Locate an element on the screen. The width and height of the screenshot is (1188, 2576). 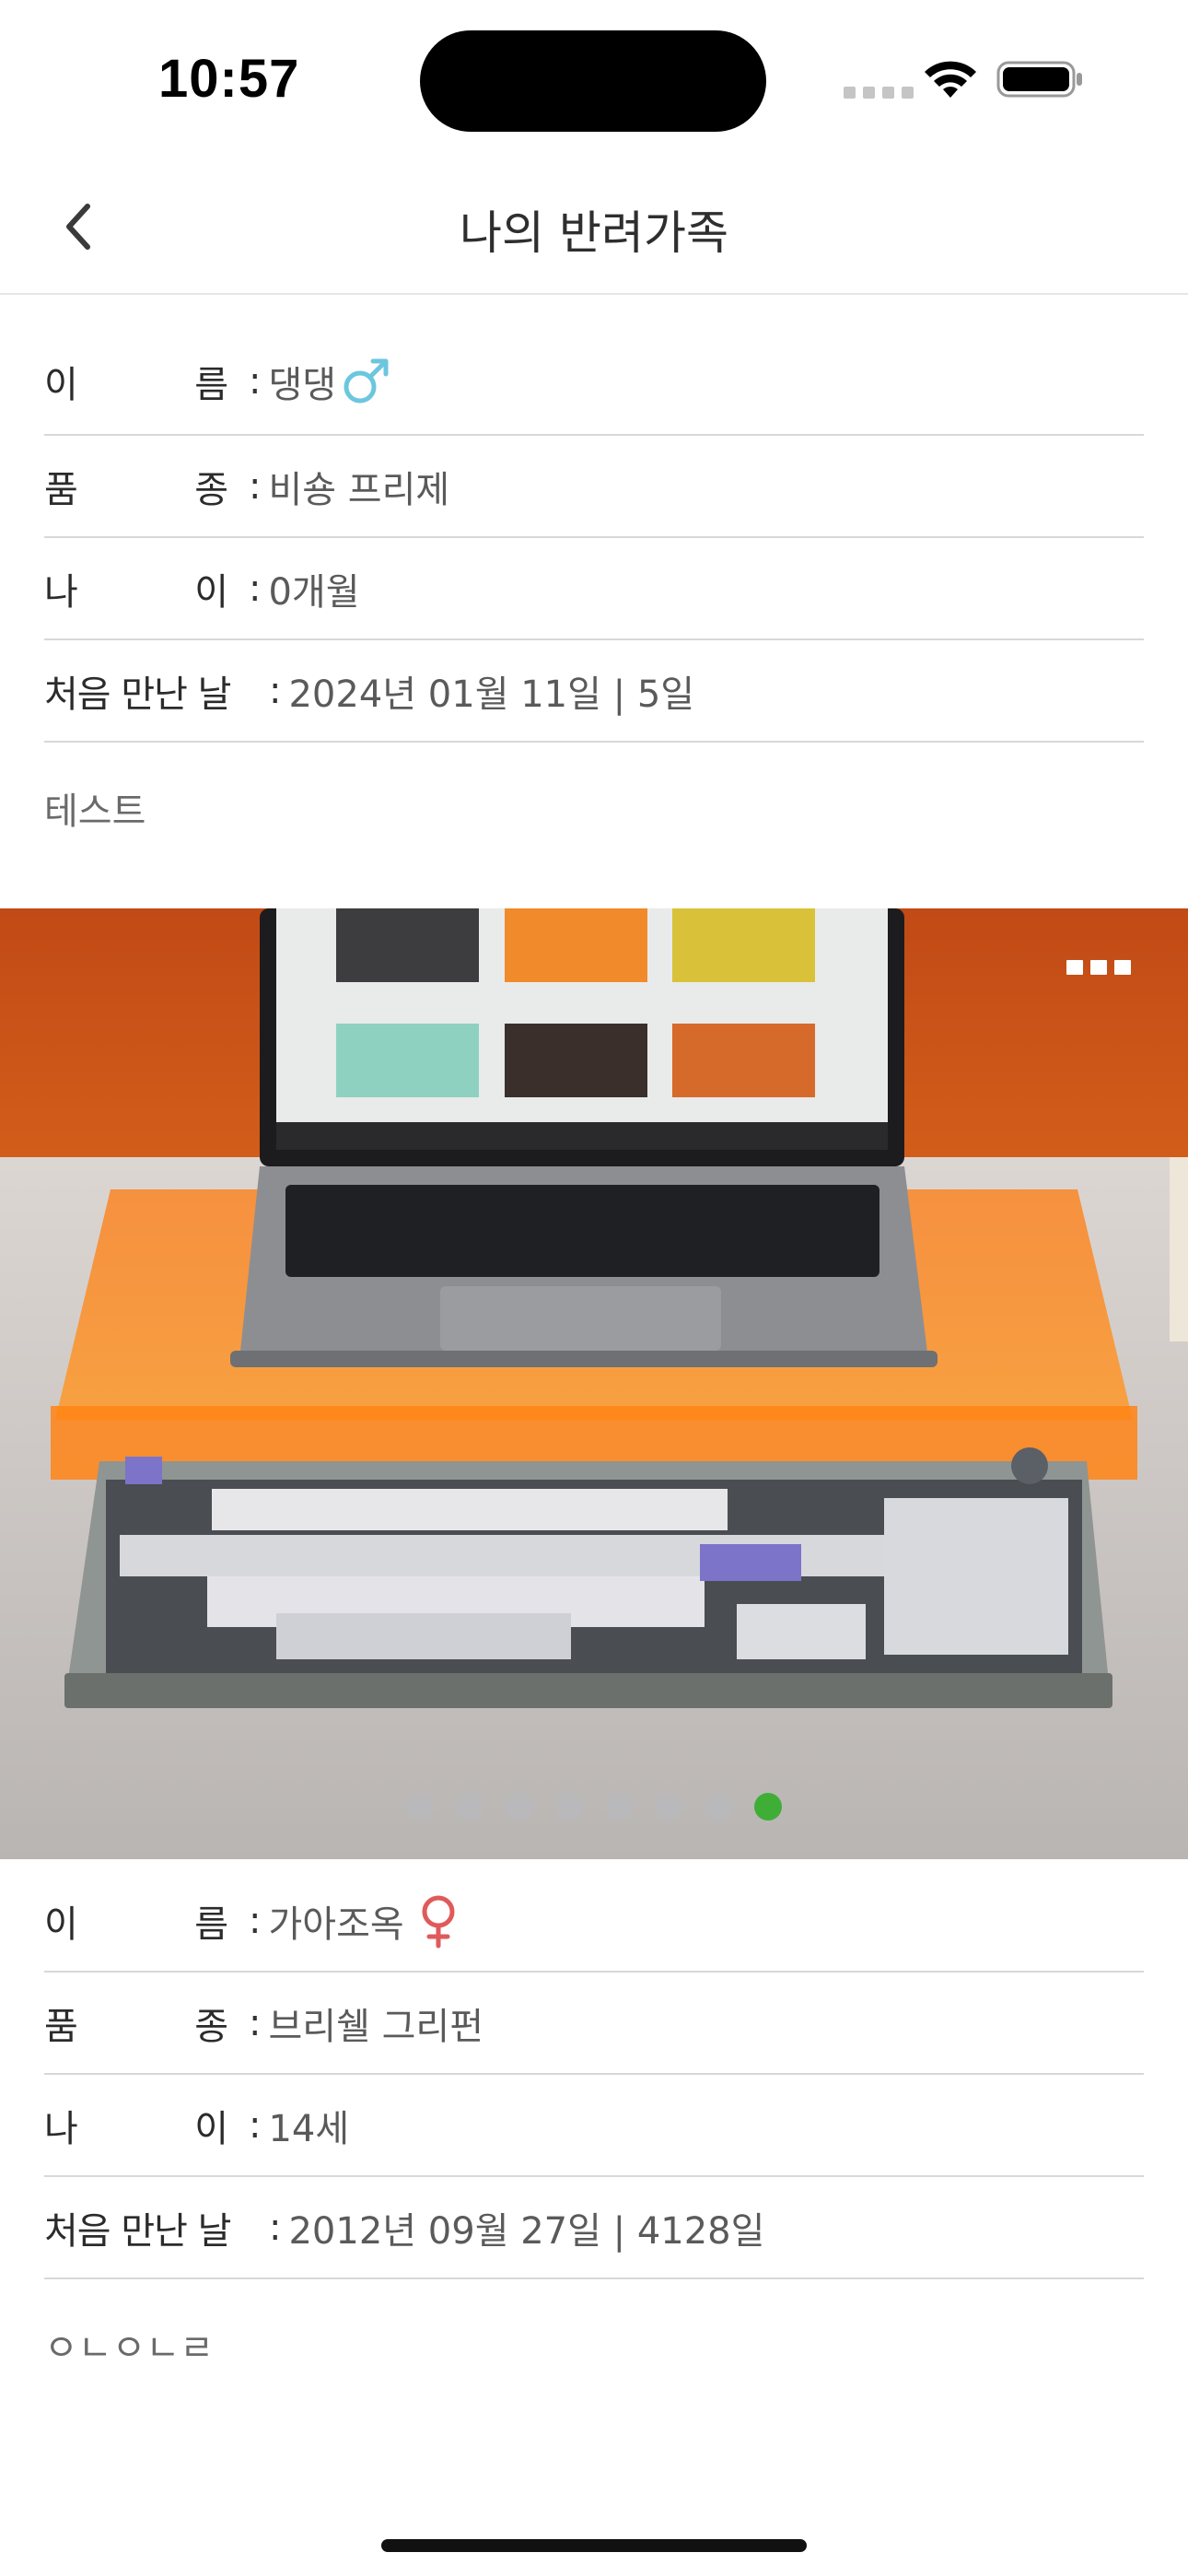
page-dot-active is located at coordinates (768, 1807).